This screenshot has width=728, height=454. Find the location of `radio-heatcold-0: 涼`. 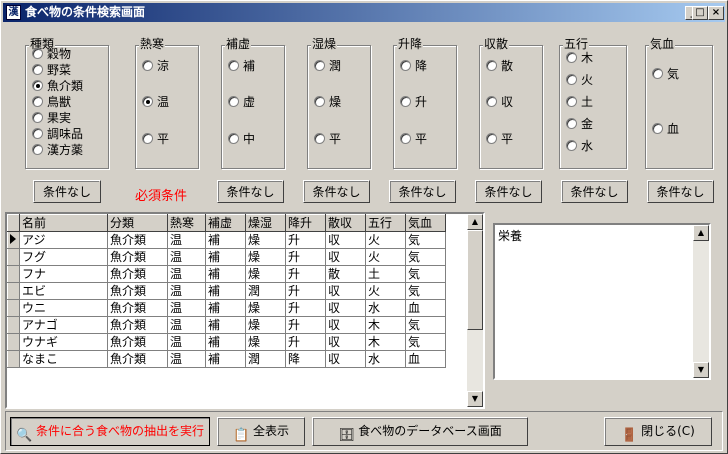

radio-heatcold-0: 涼 is located at coordinates (155, 66).